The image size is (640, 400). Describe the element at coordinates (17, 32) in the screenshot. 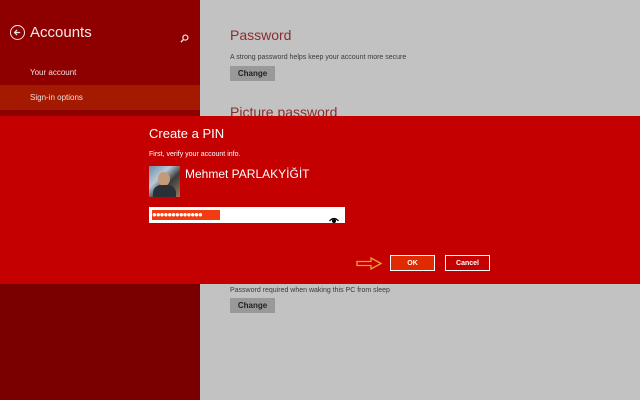

I see `back-arrow-icon` at that location.